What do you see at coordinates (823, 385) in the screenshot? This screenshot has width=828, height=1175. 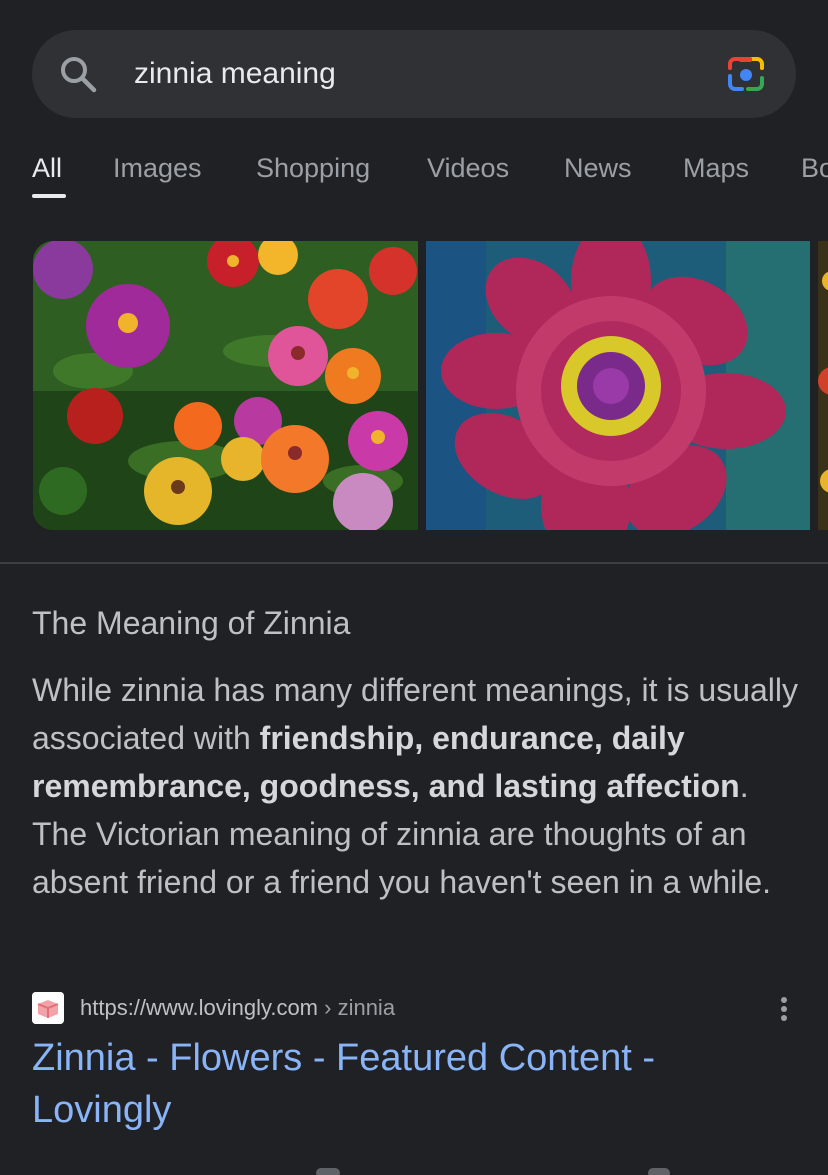 I see `image-result-zinnia-partial` at bounding box center [823, 385].